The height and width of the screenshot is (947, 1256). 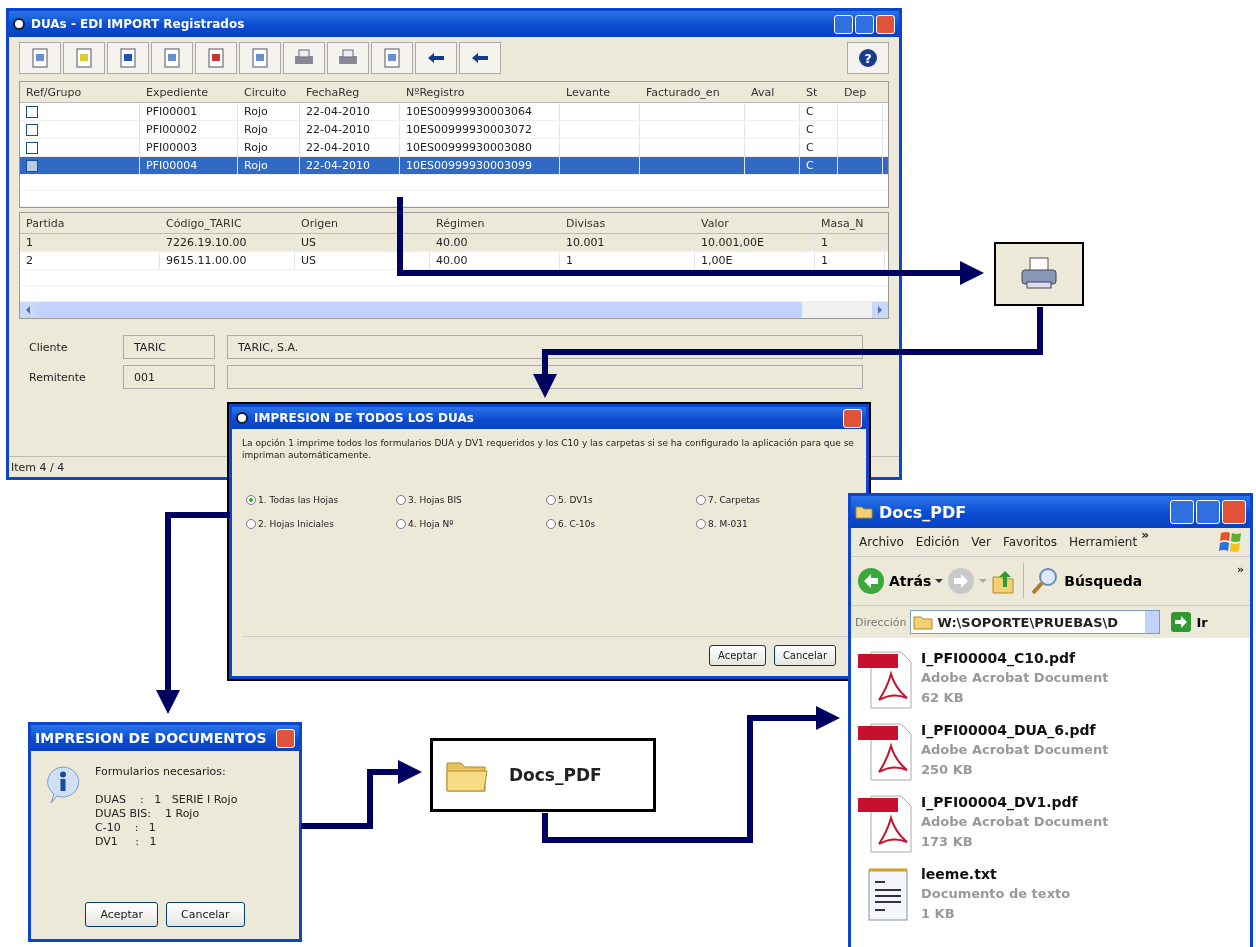 I want to click on column-header: Expediente, so click(x=177, y=92).